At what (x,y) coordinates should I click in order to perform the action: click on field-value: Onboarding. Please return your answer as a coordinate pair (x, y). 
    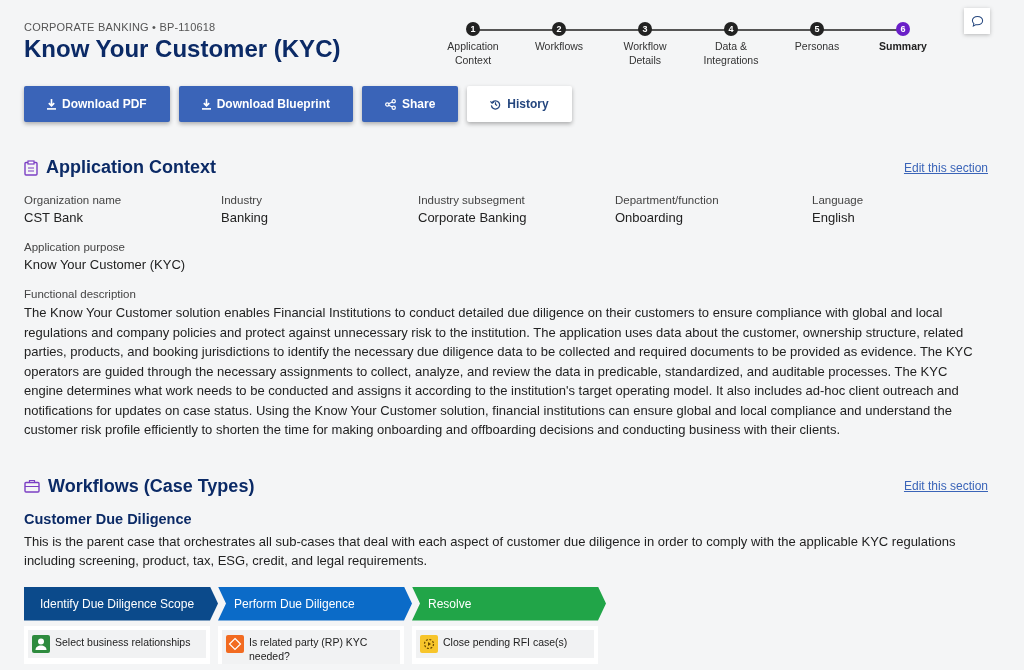
    Looking at the image, I should click on (649, 217).